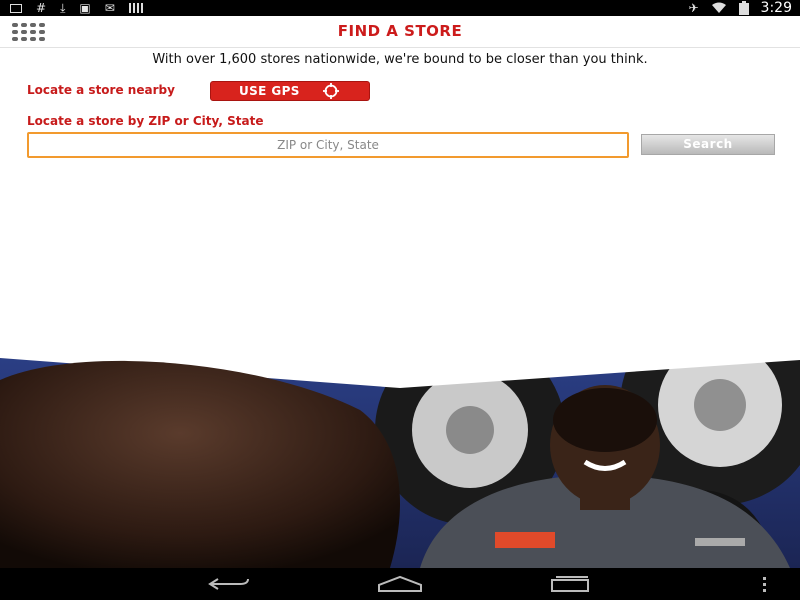  I want to click on mail-icon: ✉, so click(109, 8).